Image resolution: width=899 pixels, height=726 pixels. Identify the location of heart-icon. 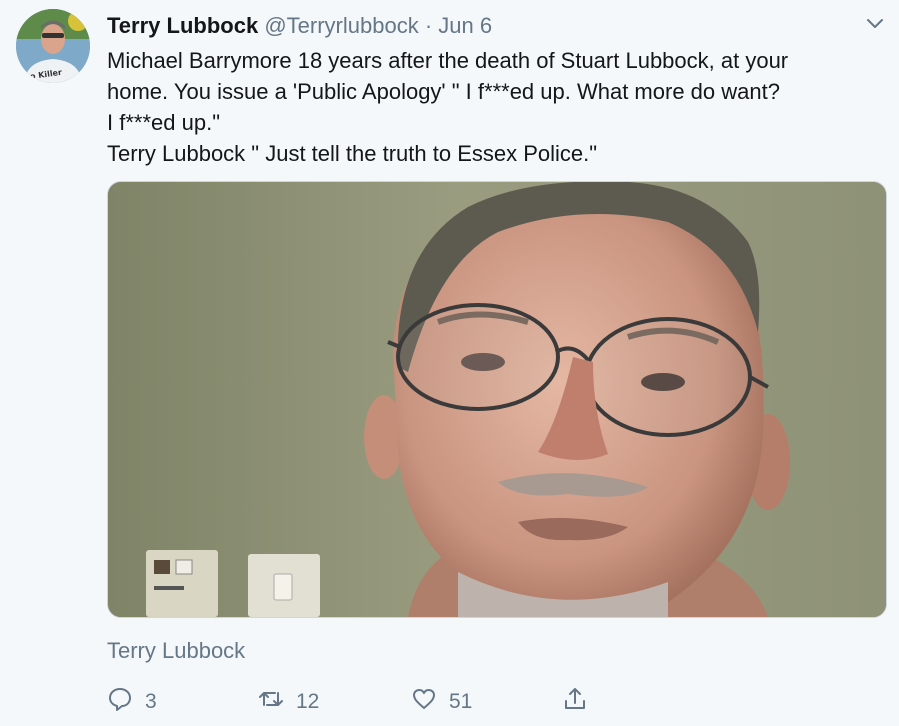
(424, 701).